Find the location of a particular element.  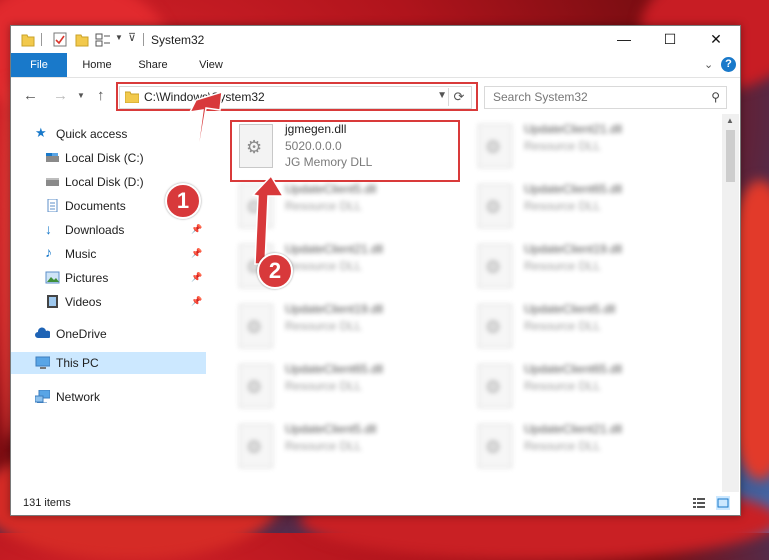

arrow-to-address is located at coordinates (205, 137).